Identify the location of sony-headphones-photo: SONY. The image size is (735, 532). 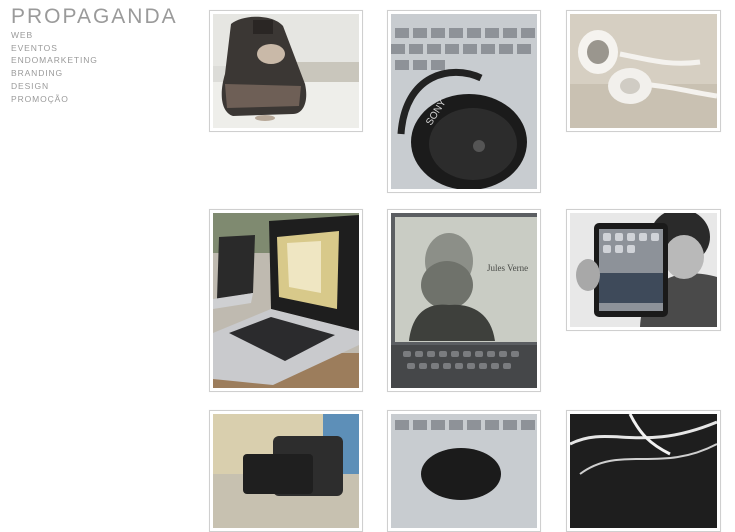
(464, 101).